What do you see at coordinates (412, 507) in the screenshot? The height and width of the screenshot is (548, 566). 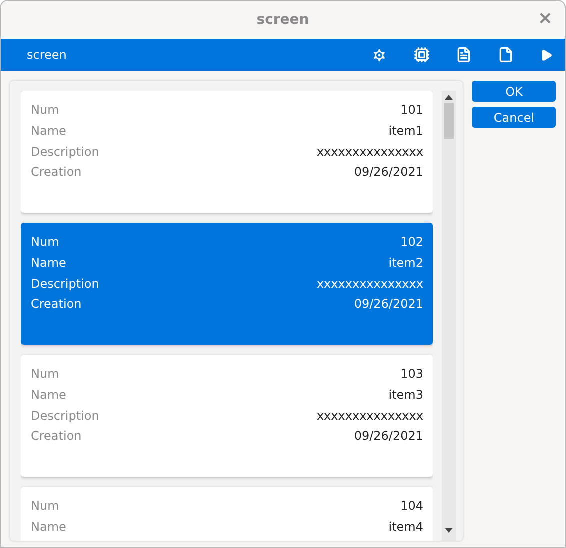 I see `field-value: 104` at bounding box center [412, 507].